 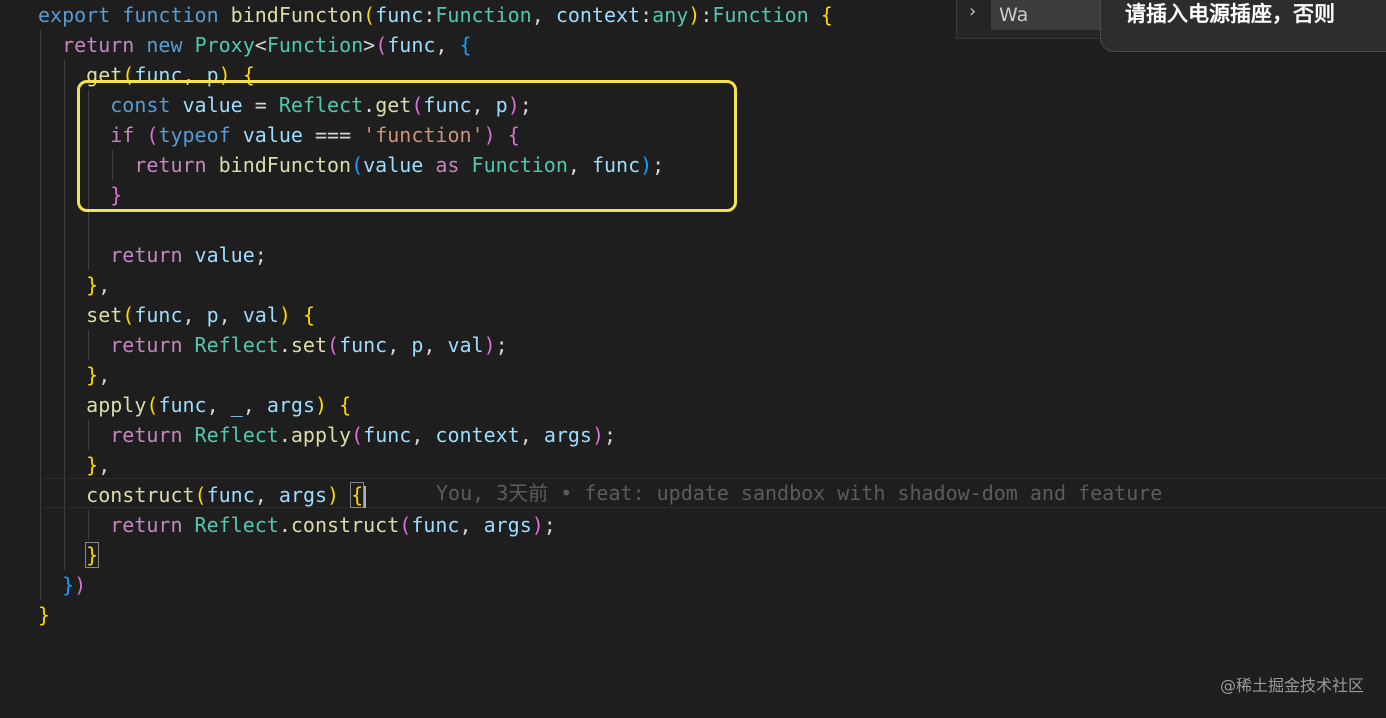 I want to click on code-line: return new Proxy<Function>(func, {, so click(x=255, y=45).